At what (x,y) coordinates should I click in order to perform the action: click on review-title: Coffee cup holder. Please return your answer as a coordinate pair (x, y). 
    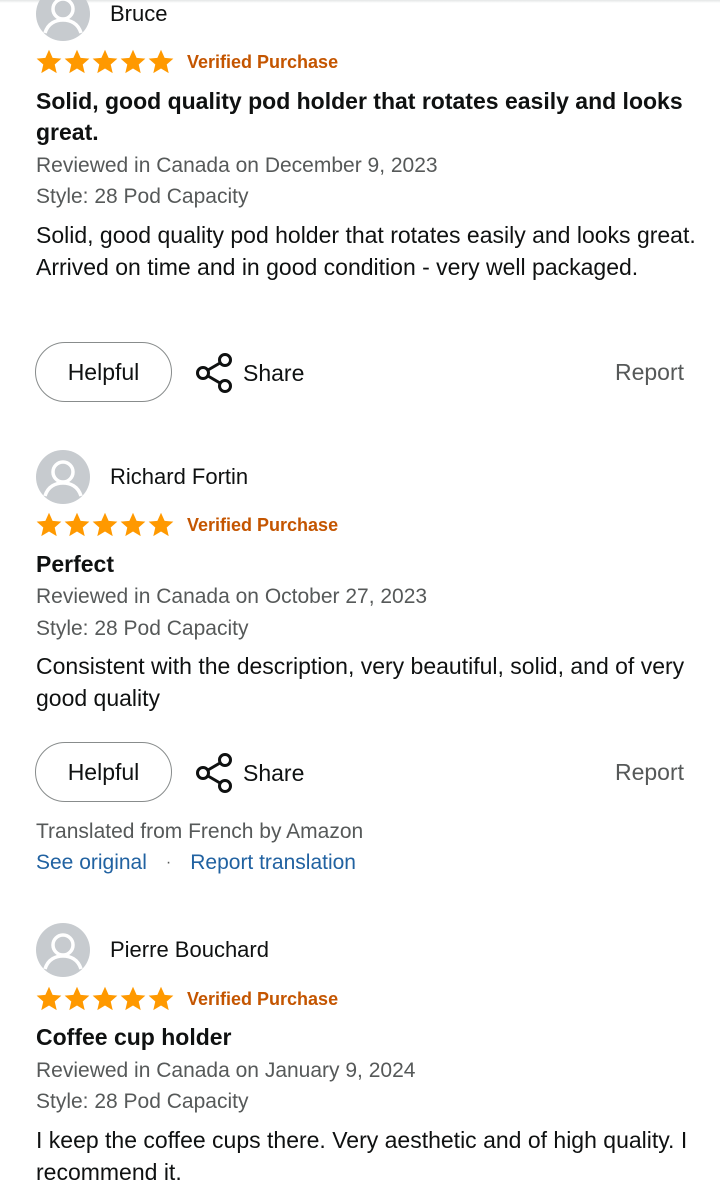
    Looking at the image, I should click on (134, 1037).